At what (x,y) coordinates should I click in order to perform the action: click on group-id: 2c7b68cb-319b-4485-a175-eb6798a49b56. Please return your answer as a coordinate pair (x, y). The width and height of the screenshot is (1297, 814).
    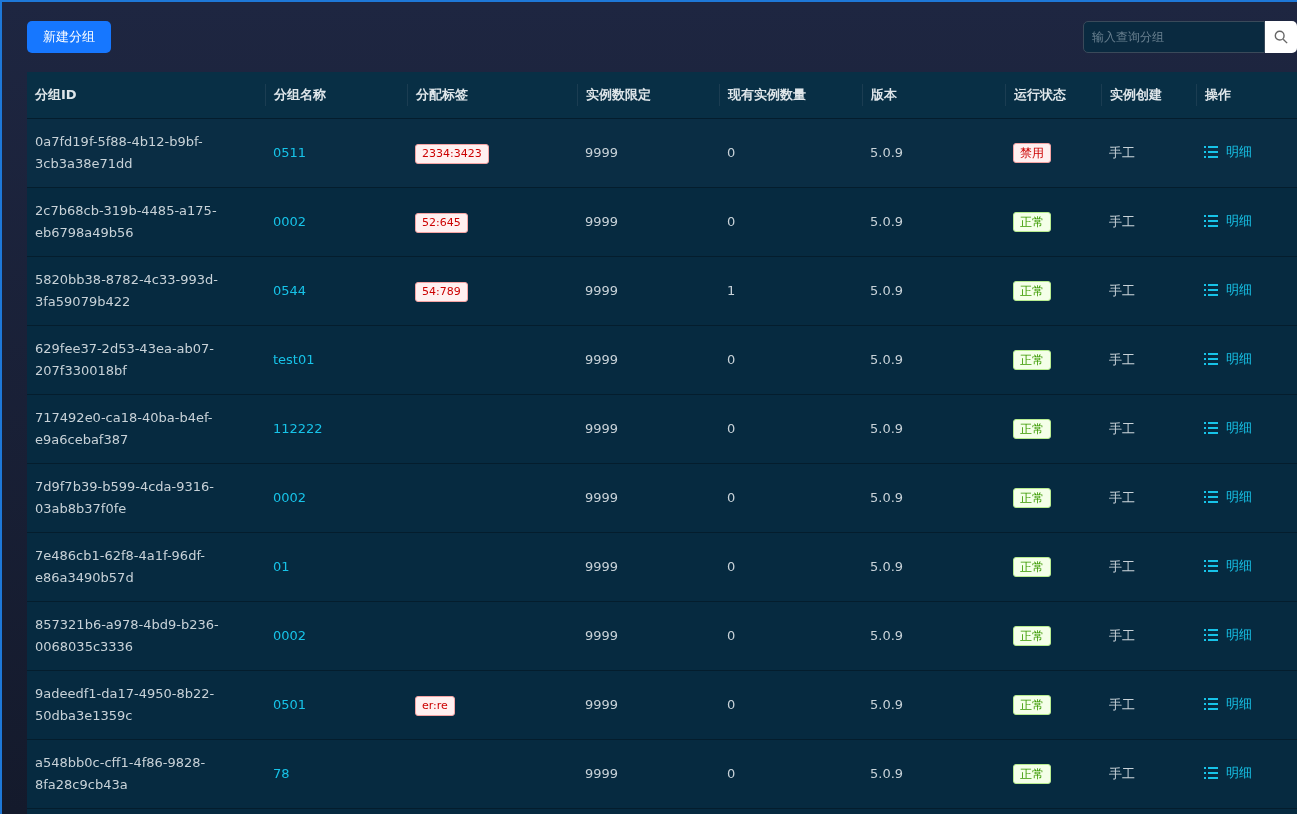
    Looking at the image, I should click on (126, 222).